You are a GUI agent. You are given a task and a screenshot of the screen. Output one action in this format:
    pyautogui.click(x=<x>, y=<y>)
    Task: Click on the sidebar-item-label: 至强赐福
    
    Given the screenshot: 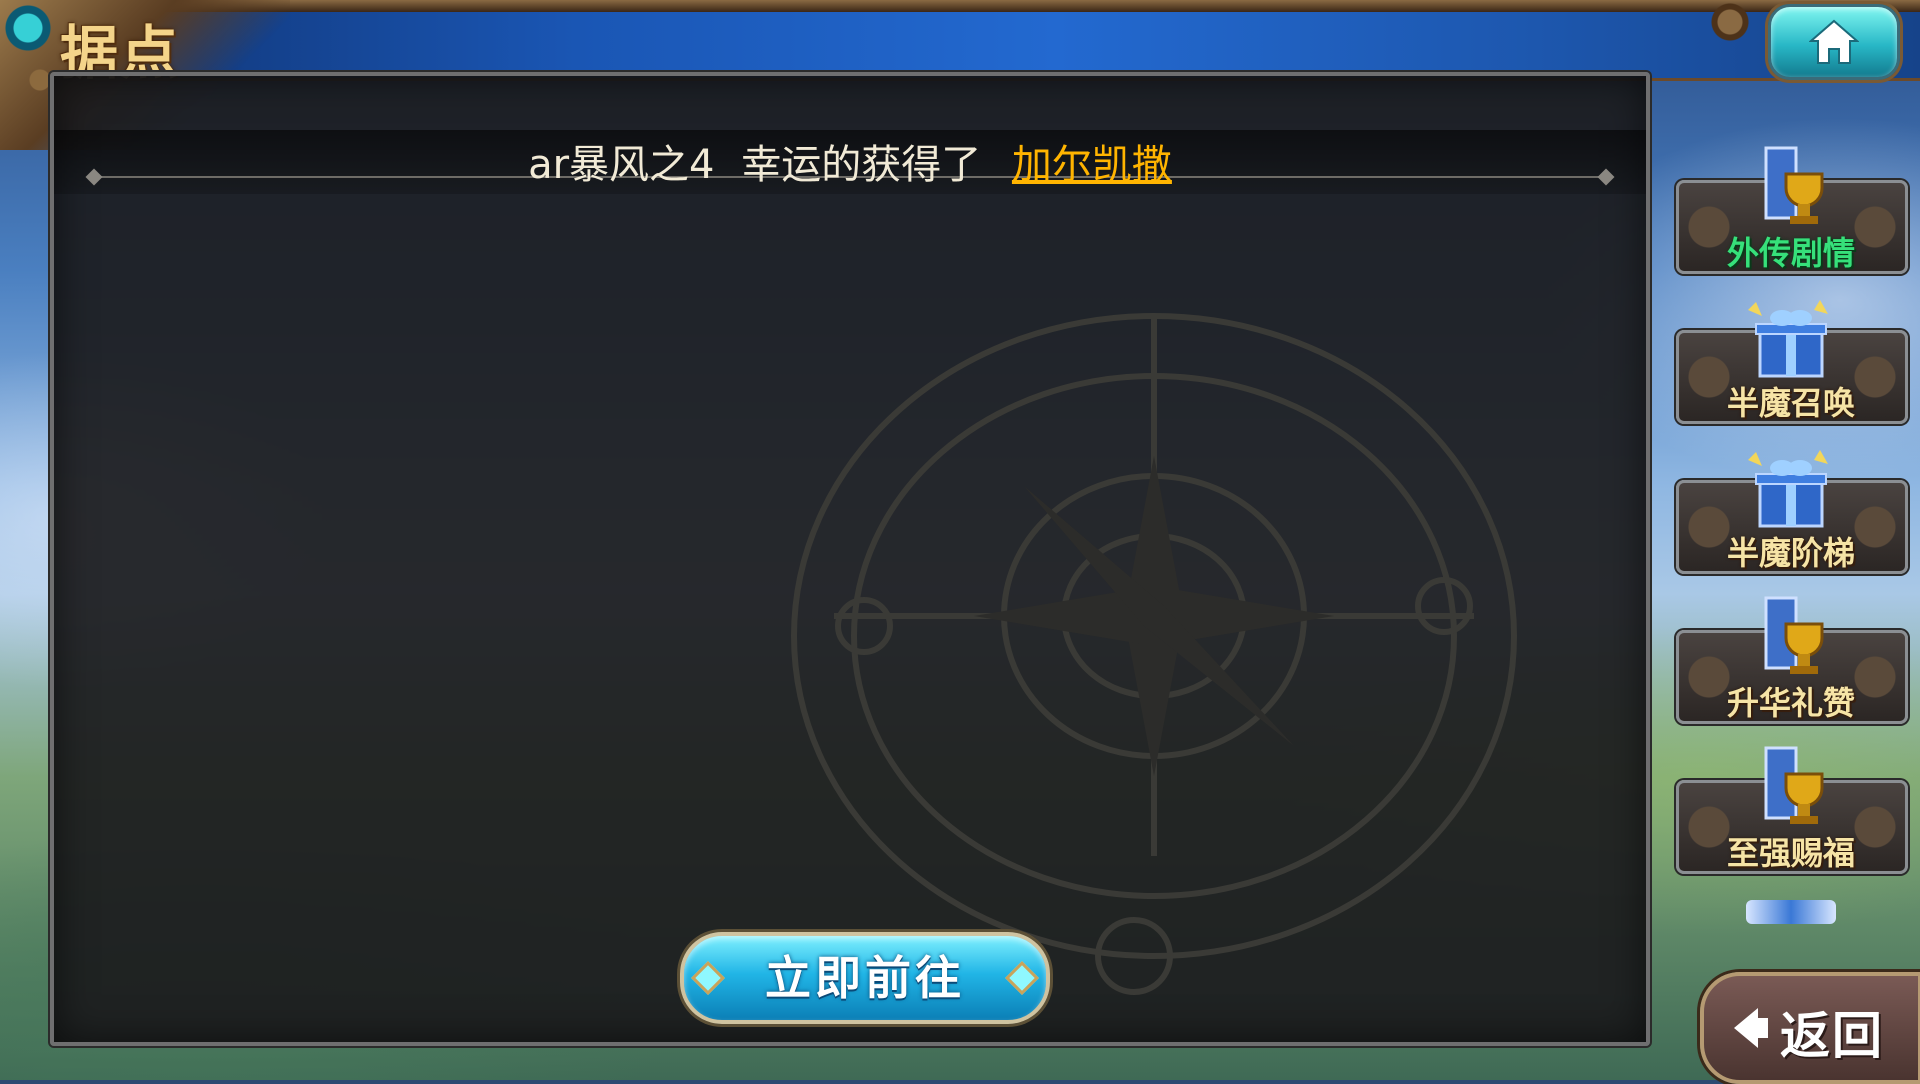 What is the action you would take?
    pyautogui.click(x=1790, y=853)
    